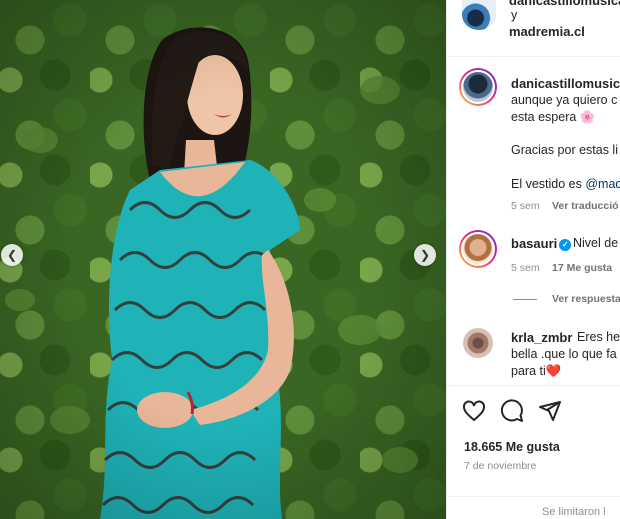 This screenshot has width=620, height=519. I want to click on like-button, so click(474, 411).